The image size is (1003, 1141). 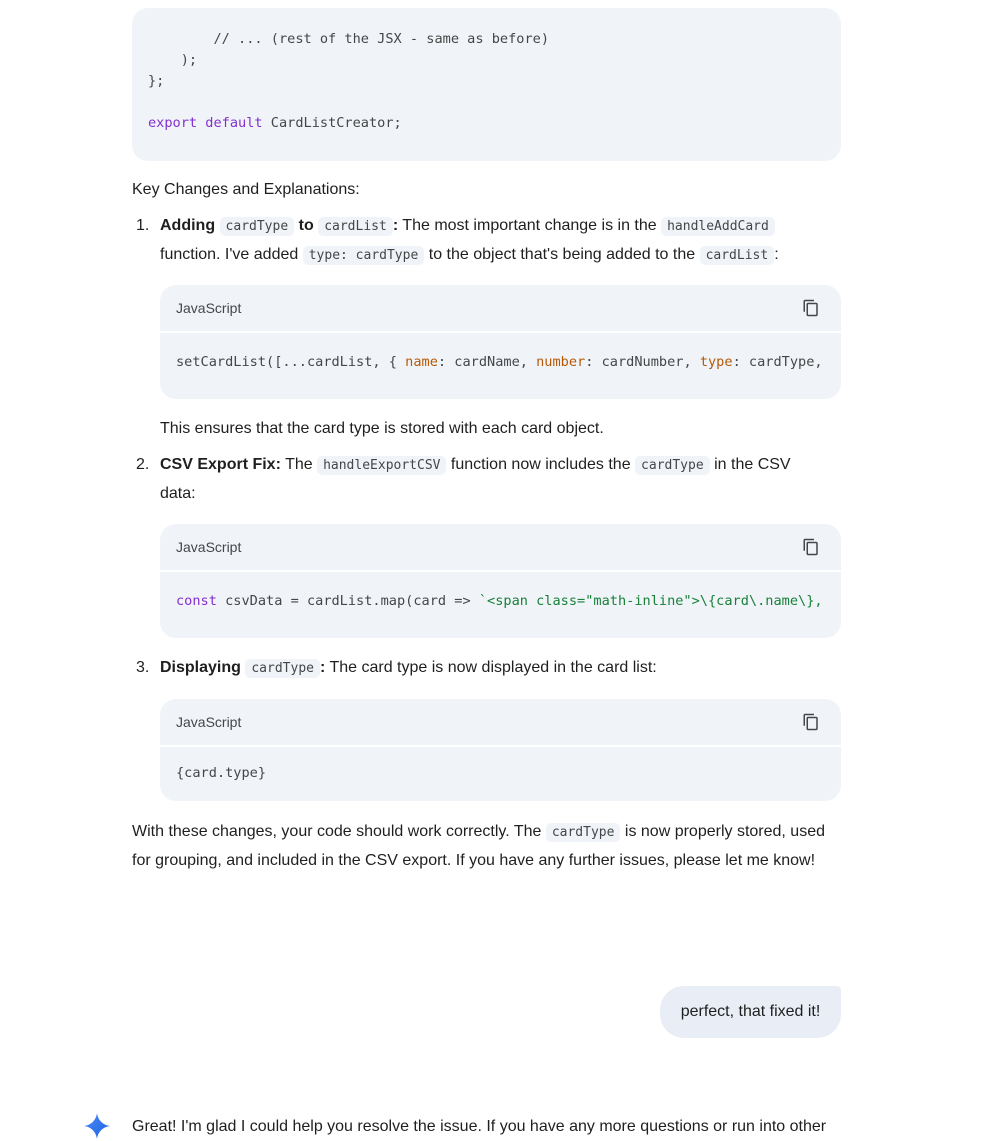 I want to click on list-number: 2., so click(x=143, y=464).